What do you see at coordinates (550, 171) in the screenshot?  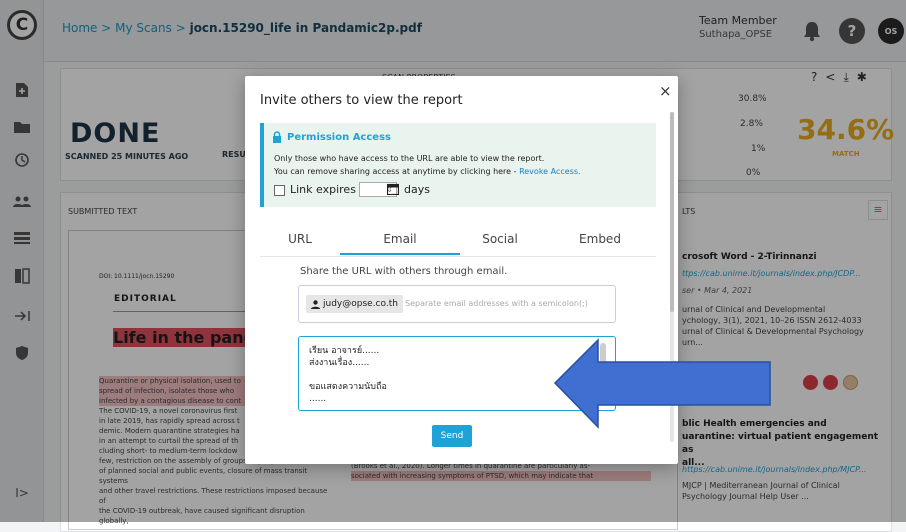 I see `revoke-access-link: Revoke Access.` at bounding box center [550, 171].